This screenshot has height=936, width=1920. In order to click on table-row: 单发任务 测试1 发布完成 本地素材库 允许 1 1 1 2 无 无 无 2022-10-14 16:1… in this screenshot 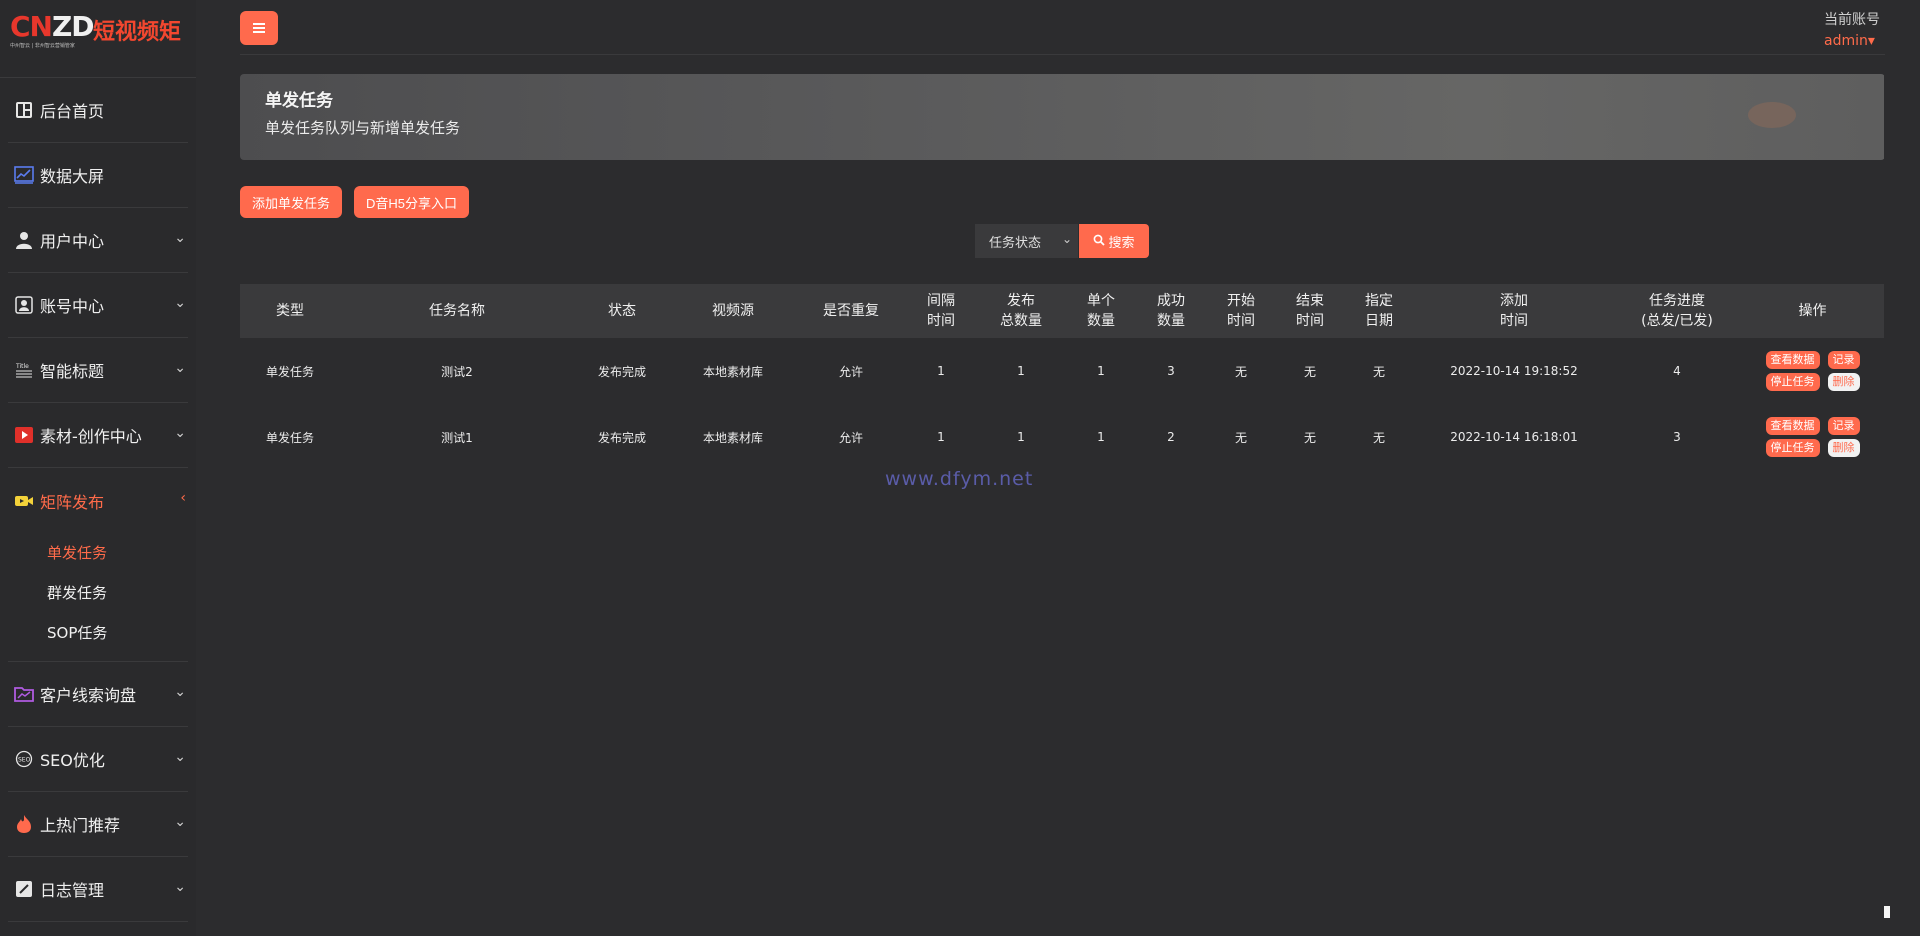, I will do `click(1062, 437)`.